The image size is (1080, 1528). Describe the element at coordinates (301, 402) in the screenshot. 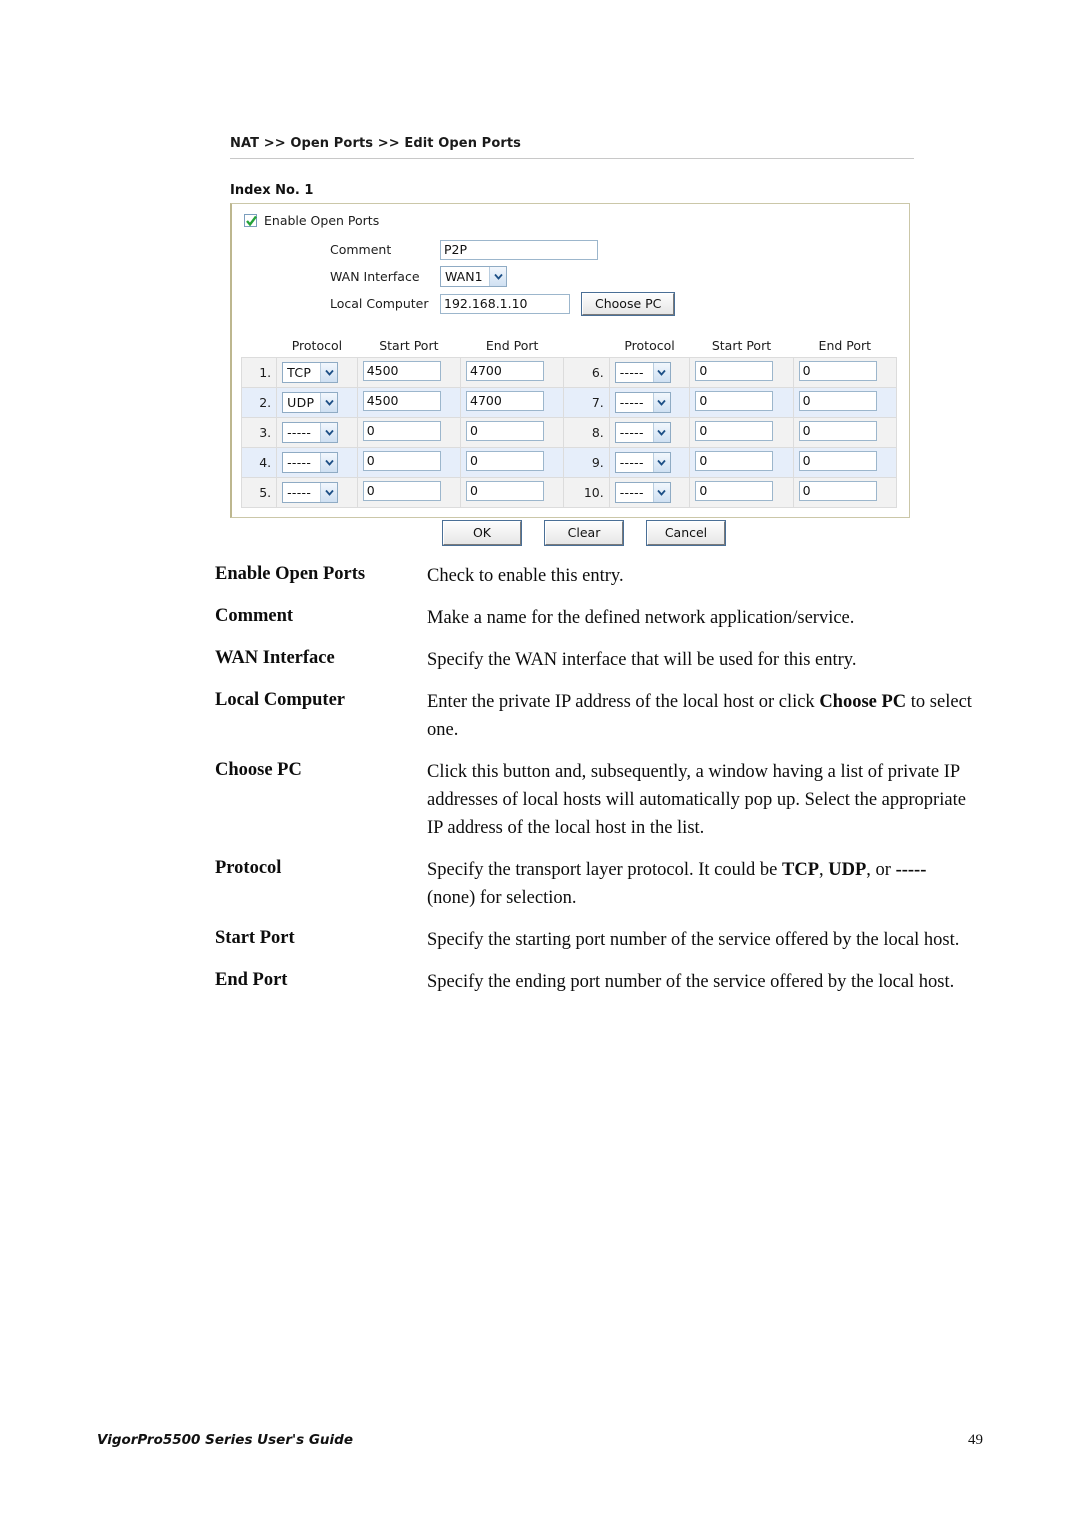

I see `protocol-value: UDP` at that location.